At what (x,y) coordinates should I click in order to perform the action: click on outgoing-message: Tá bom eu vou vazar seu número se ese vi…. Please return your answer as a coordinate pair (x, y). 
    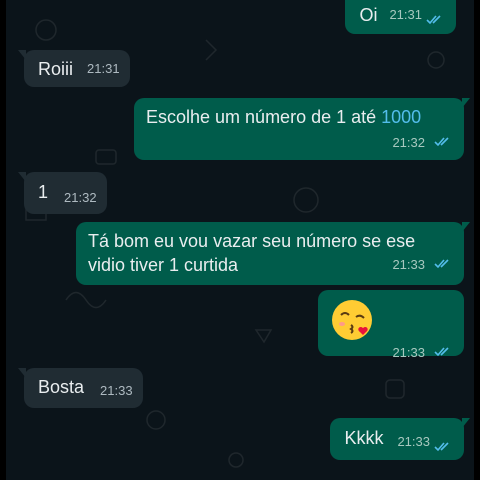
    Looking at the image, I should click on (273, 253).